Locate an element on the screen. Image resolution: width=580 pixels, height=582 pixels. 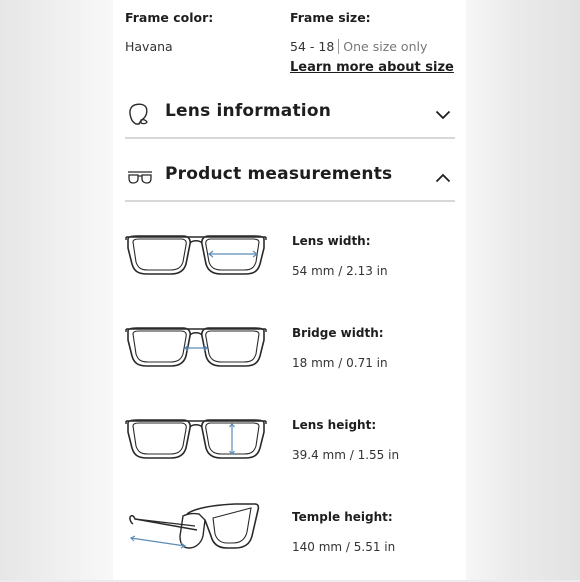
frame-color-label: Frame color: is located at coordinates (169, 17).